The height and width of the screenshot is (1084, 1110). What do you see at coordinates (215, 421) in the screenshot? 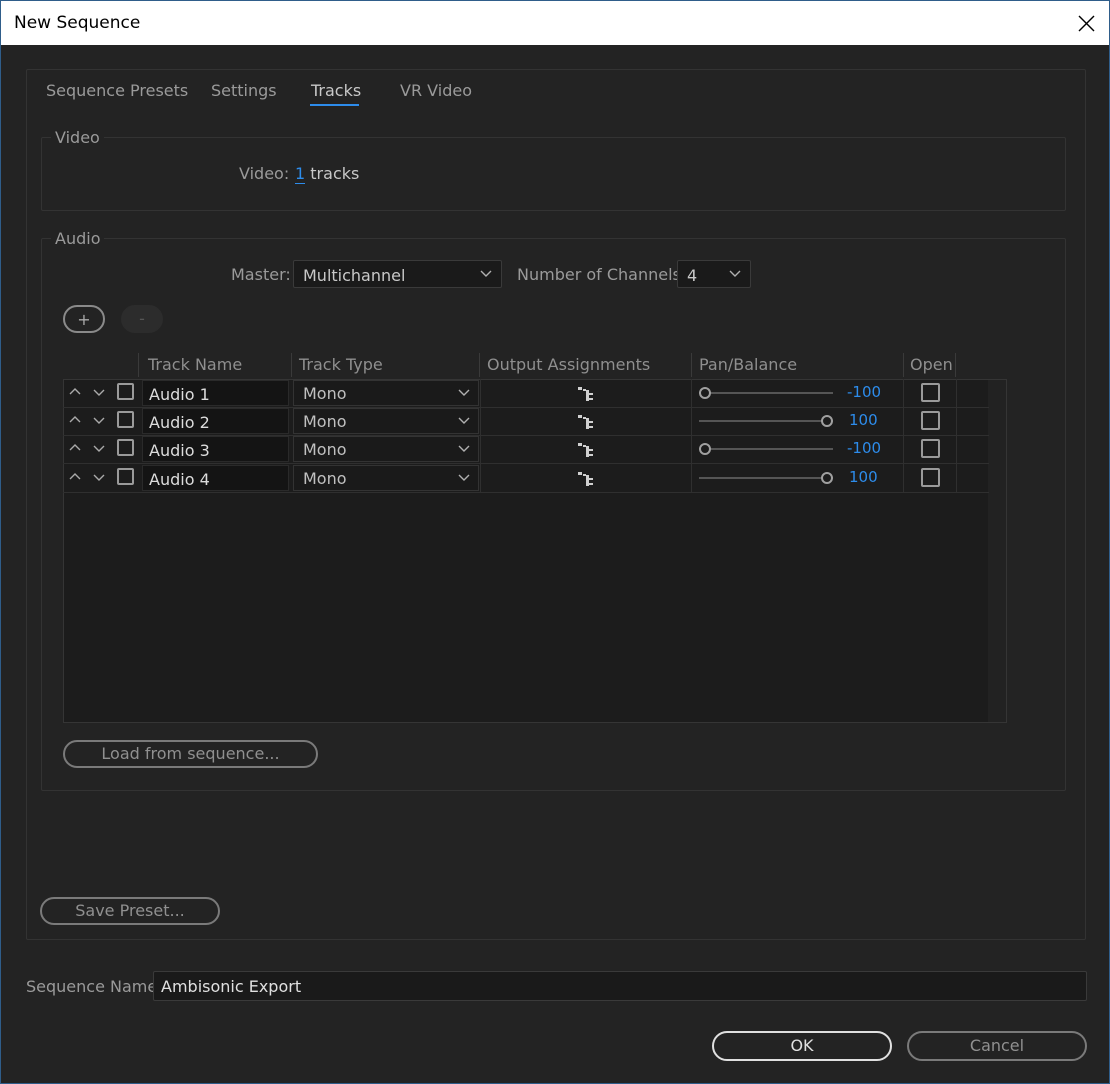
I see `track-name-field: Audio 2` at bounding box center [215, 421].